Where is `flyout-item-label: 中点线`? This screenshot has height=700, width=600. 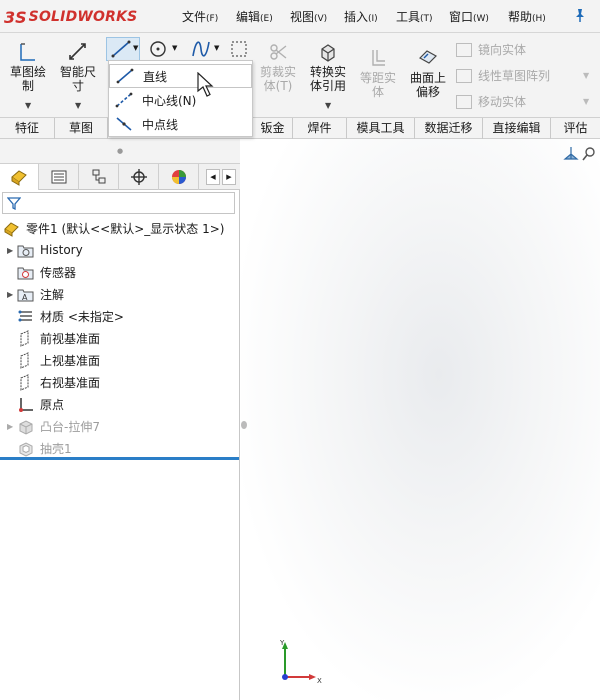
flyout-item-label: 中点线 is located at coordinates (160, 124).